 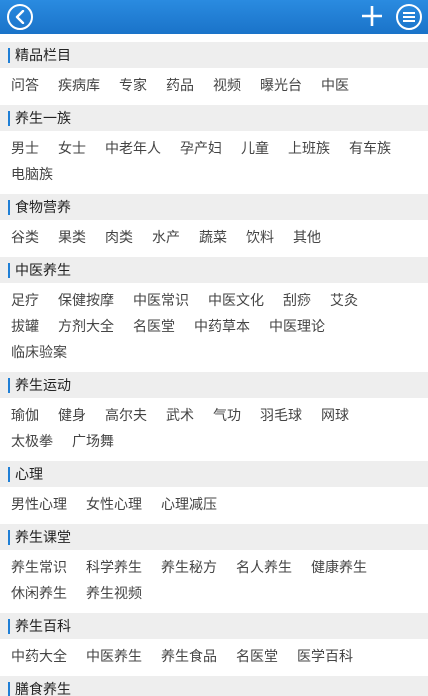 I want to click on category-link: 问答, so click(x=25, y=86).